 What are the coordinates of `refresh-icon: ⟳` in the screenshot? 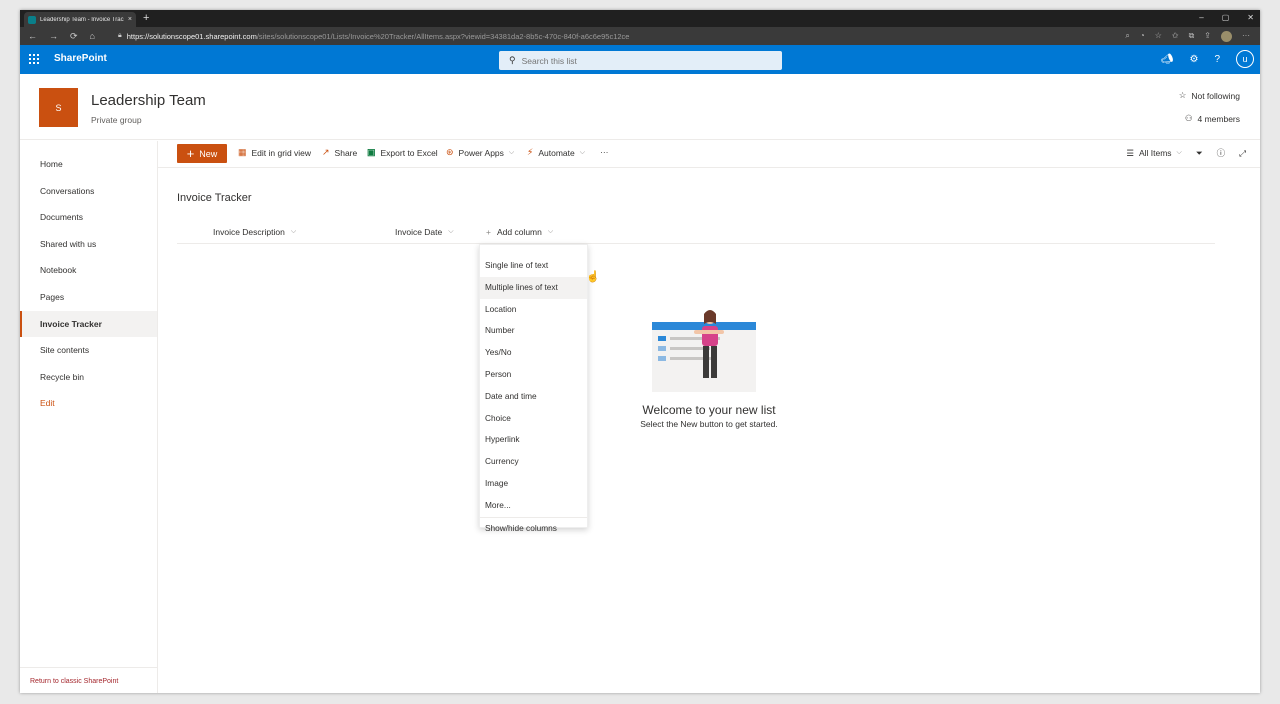 It's located at (74, 36).